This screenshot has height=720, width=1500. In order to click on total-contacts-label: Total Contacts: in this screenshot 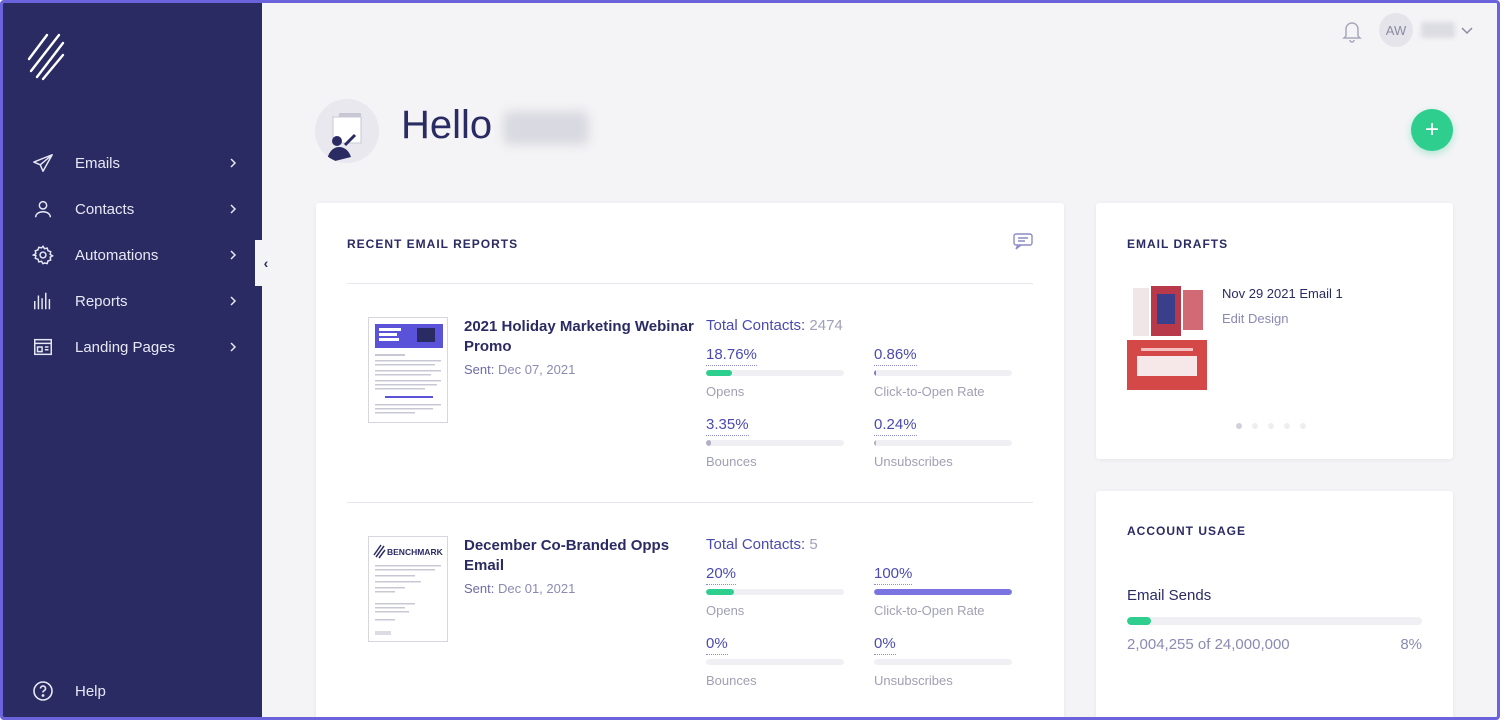, I will do `click(756, 544)`.